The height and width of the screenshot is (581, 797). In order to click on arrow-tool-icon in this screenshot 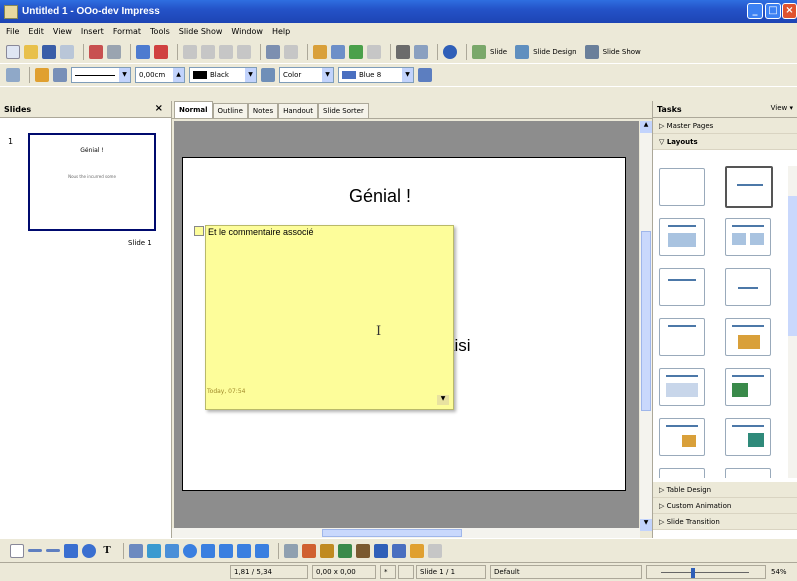, I will do `click(53, 550)`.